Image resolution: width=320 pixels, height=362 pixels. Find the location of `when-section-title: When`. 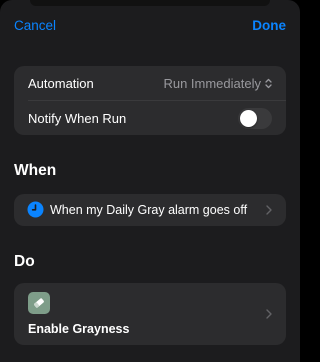

when-section-title: When is located at coordinates (35, 170).